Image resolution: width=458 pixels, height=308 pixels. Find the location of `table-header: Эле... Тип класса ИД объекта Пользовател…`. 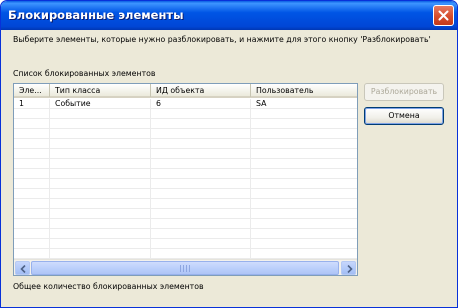

table-header: Эле... Тип класса ИД объекта Пользовател… is located at coordinates (185, 91).